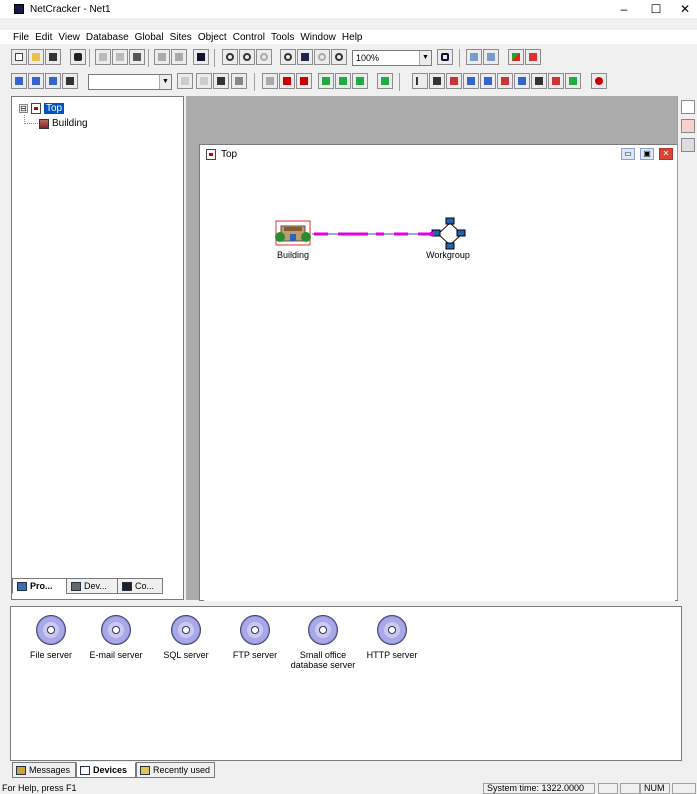 This screenshot has height=794, width=697. I want to click on zoom-window-icon, so click(305, 57).